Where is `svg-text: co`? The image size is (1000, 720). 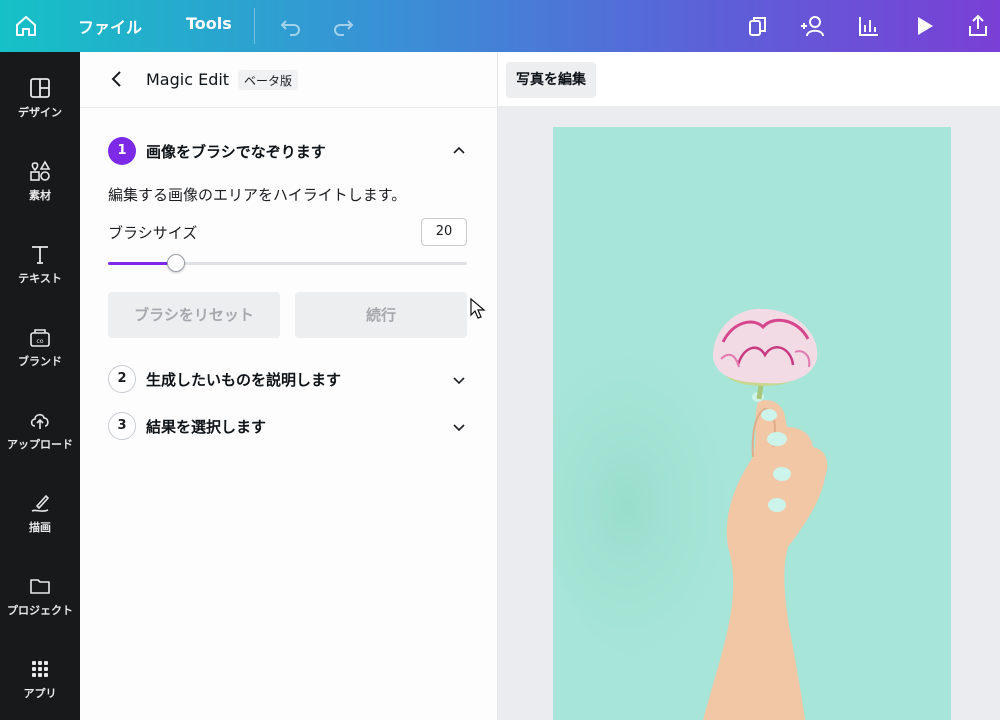 svg-text: co is located at coordinates (40, 341).